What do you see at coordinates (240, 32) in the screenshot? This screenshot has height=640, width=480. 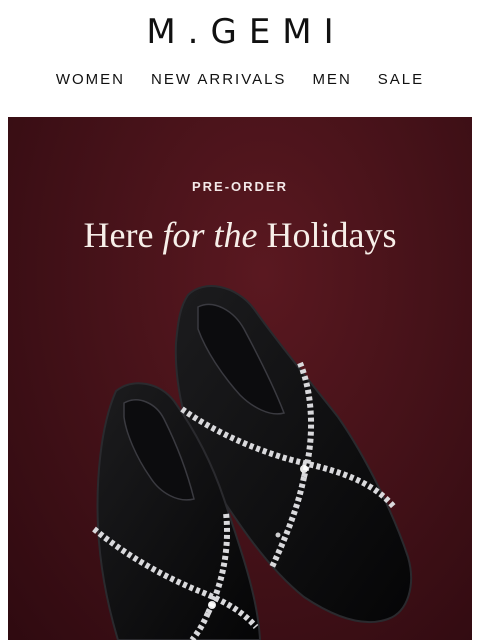 I see `brand-logo: M.GEMI` at bounding box center [240, 32].